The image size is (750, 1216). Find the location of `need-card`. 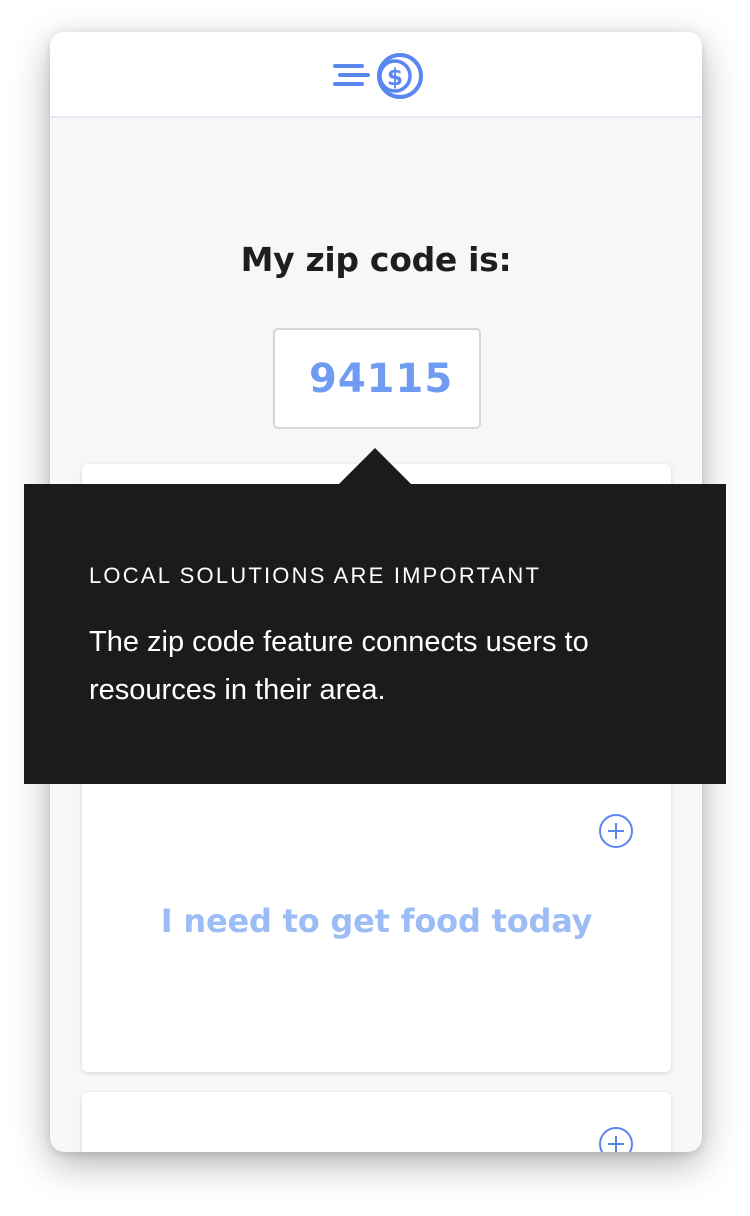

need-card is located at coordinates (376, 1122).